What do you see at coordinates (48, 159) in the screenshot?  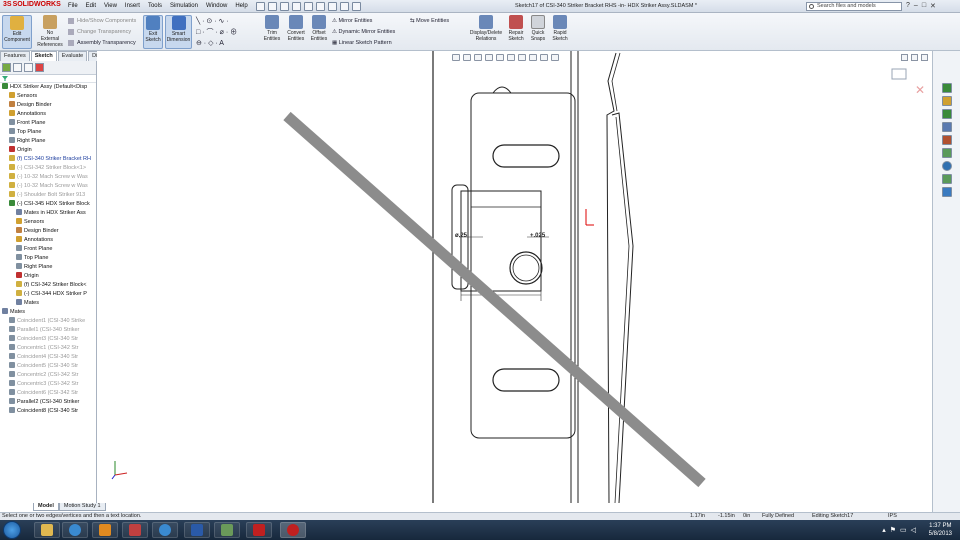 I see `tree-item: (f) CSI-340 Striker Bracket RH` at bounding box center [48, 159].